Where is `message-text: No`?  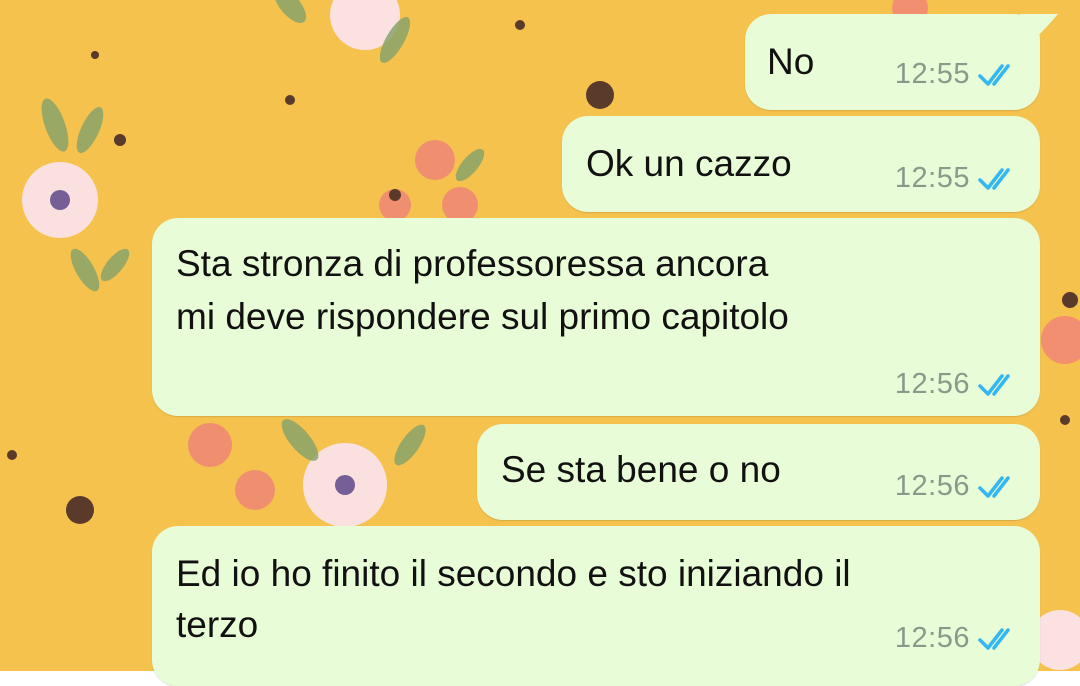
message-text: No is located at coordinates (791, 61).